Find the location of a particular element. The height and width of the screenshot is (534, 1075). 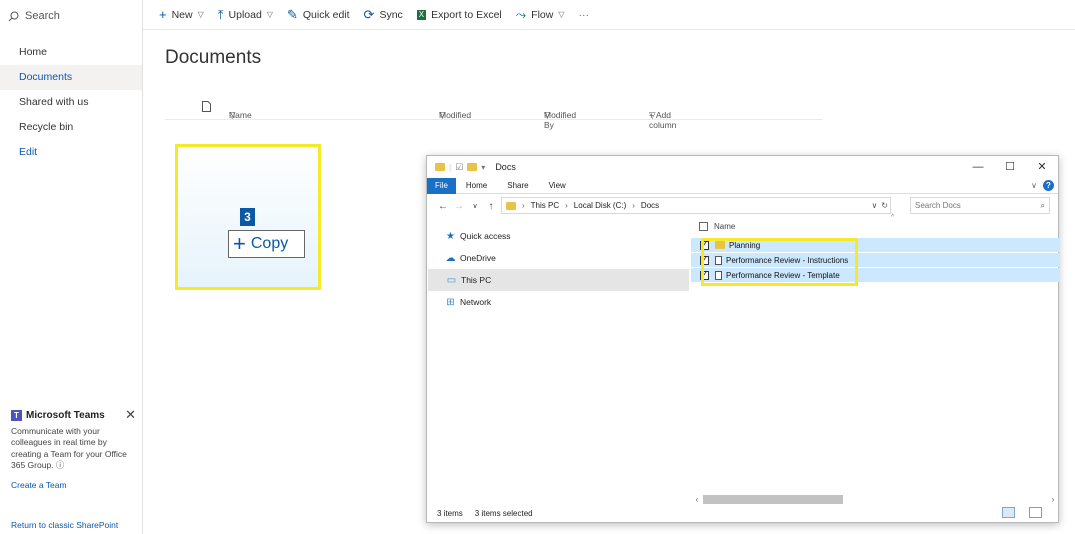

customize-dropdown-icon: ▾ is located at coordinates (483, 167).